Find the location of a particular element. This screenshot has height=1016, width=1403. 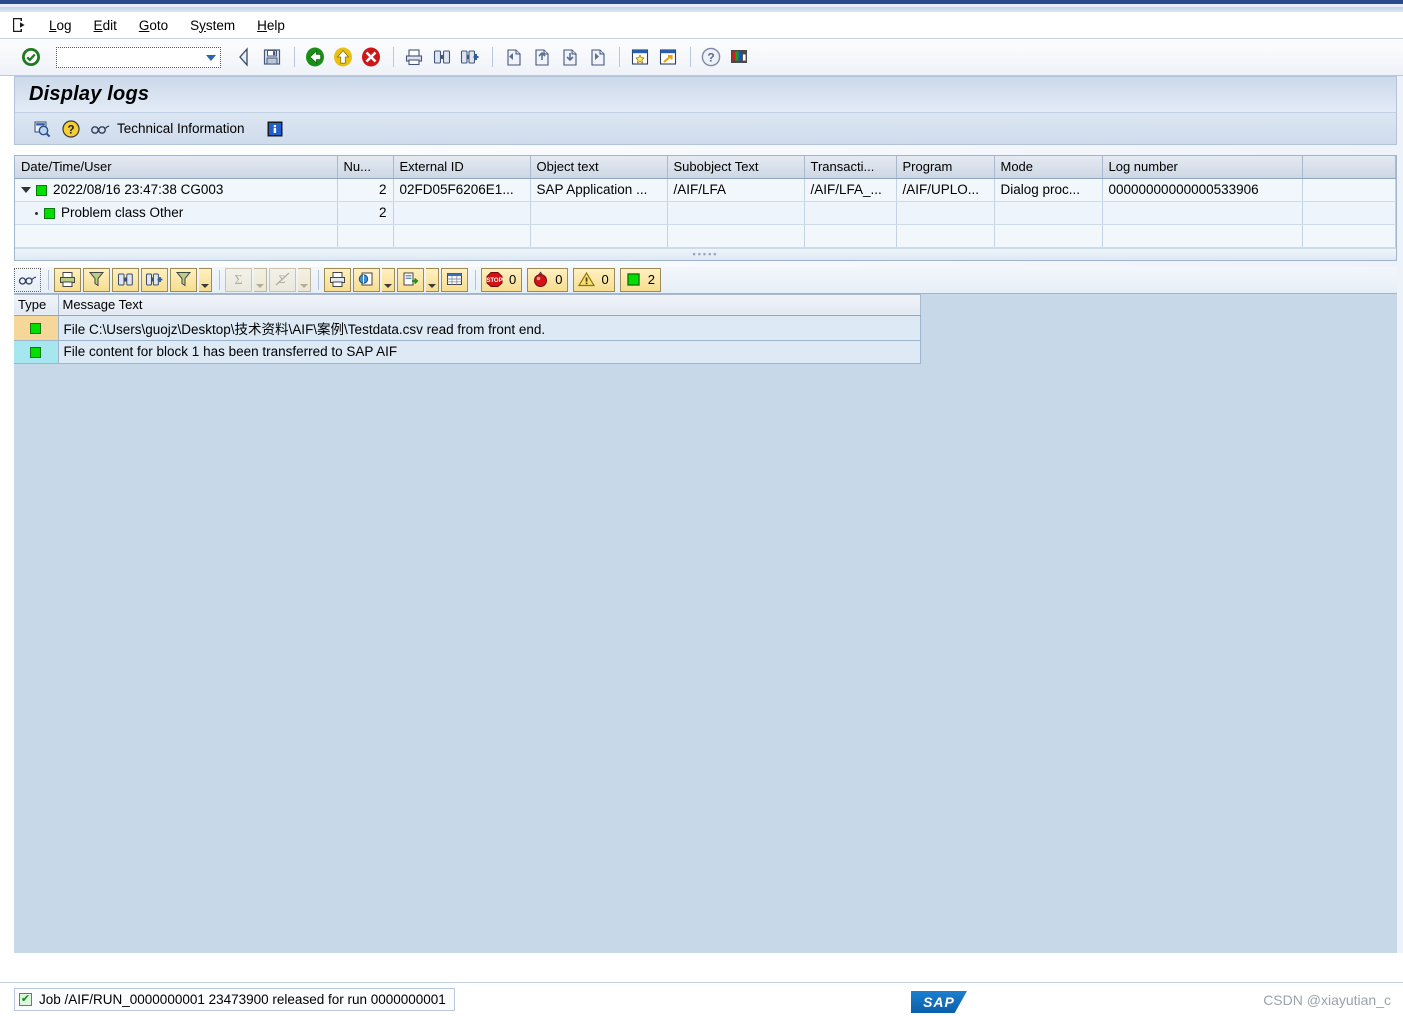

last-page-icon is located at coordinates (597, 57).